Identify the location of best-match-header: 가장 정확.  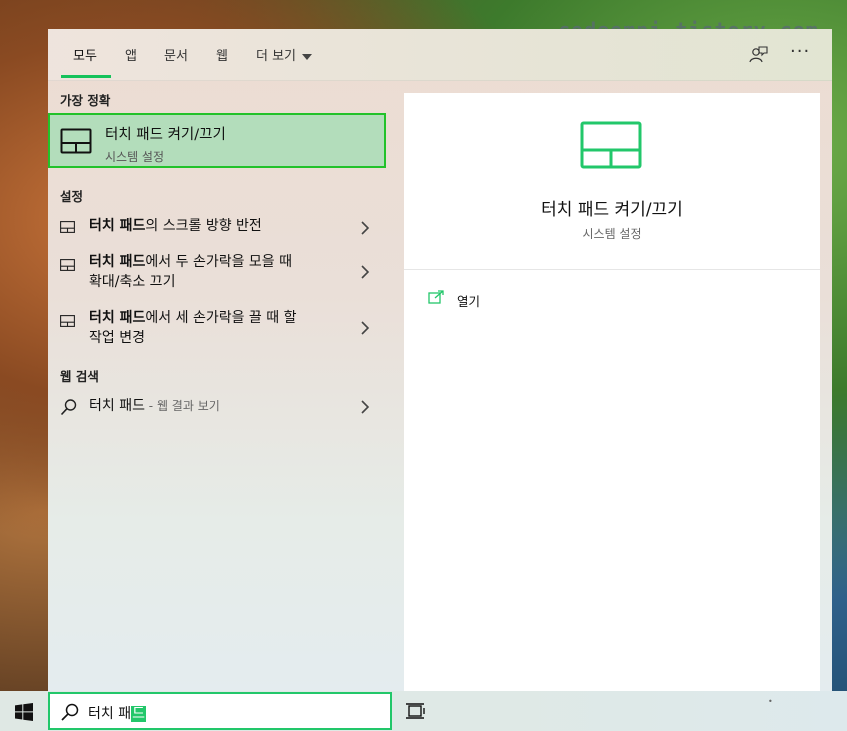
(85, 100).